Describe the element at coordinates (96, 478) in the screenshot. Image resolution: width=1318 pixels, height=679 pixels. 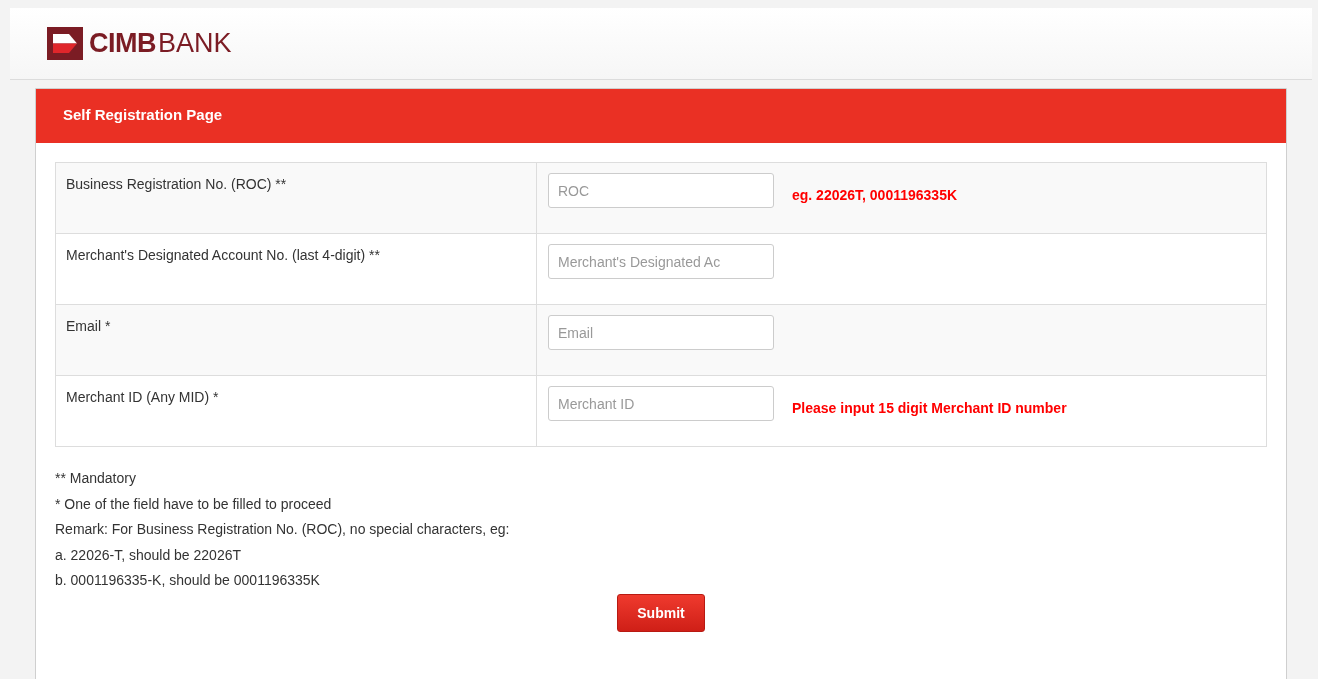
I see `note-text: ** Mandatory` at that location.